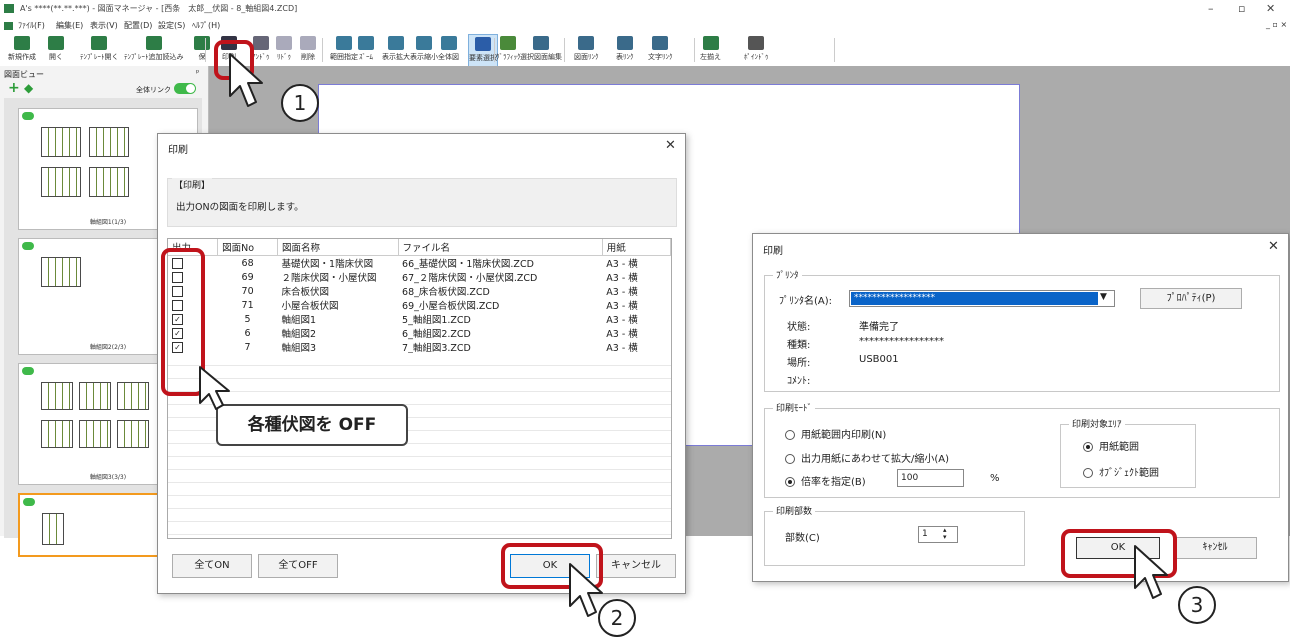 The image size is (1290, 639). What do you see at coordinates (31, 25) in the screenshot?
I see `menu-file: ﾌｧｲﾙ(F)` at bounding box center [31, 25].